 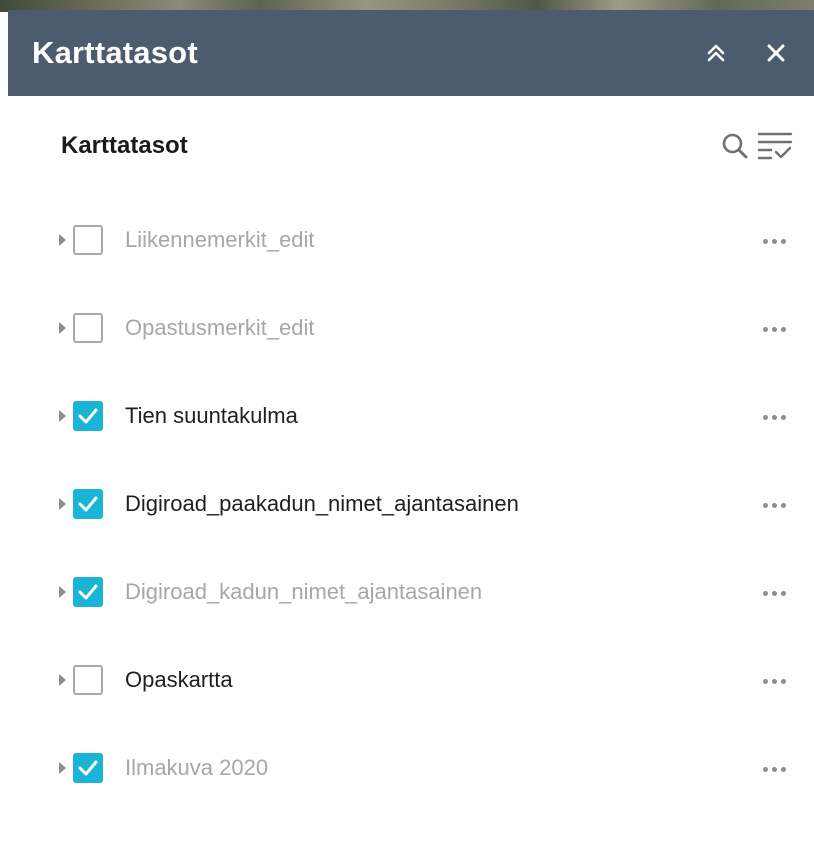 What do you see at coordinates (124, 145) in the screenshot?
I see `layer-list-title: Karttatasot` at bounding box center [124, 145].